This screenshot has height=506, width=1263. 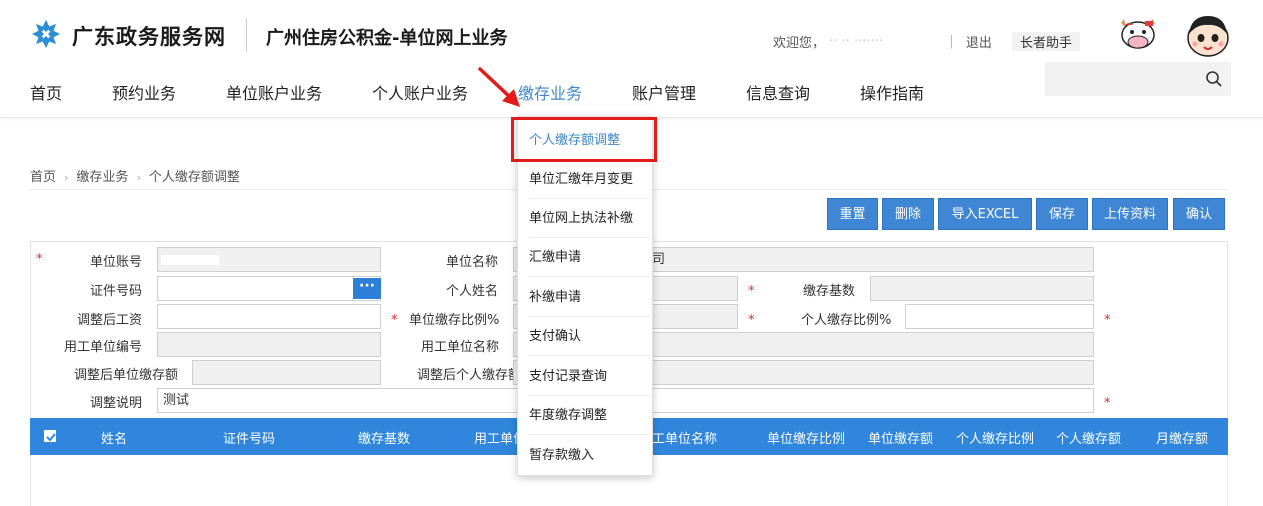 What do you see at coordinates (900, 437) in the screenshot?
I see `column-unit-amount: 单位缴存额` at bounding box center [900, 437].